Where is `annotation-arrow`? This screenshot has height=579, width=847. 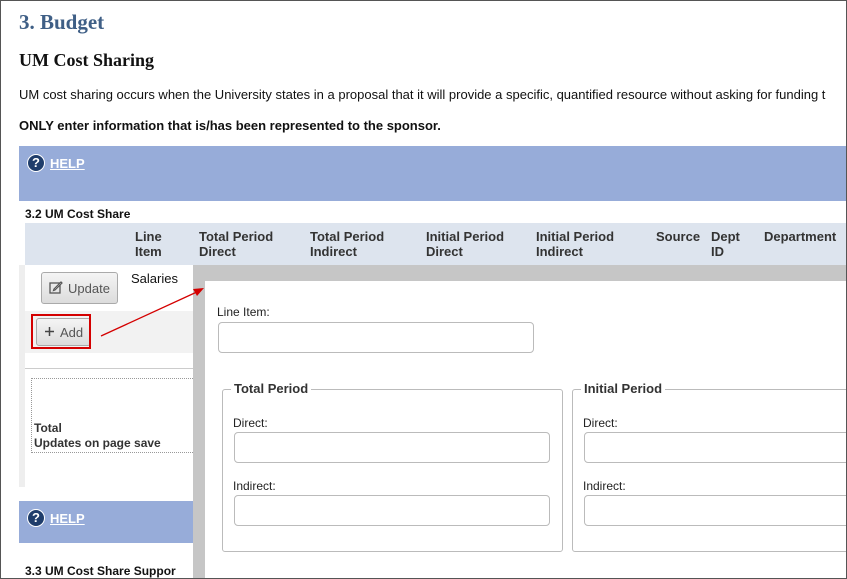
annotation-arrow is located at coordinates (152, 312).